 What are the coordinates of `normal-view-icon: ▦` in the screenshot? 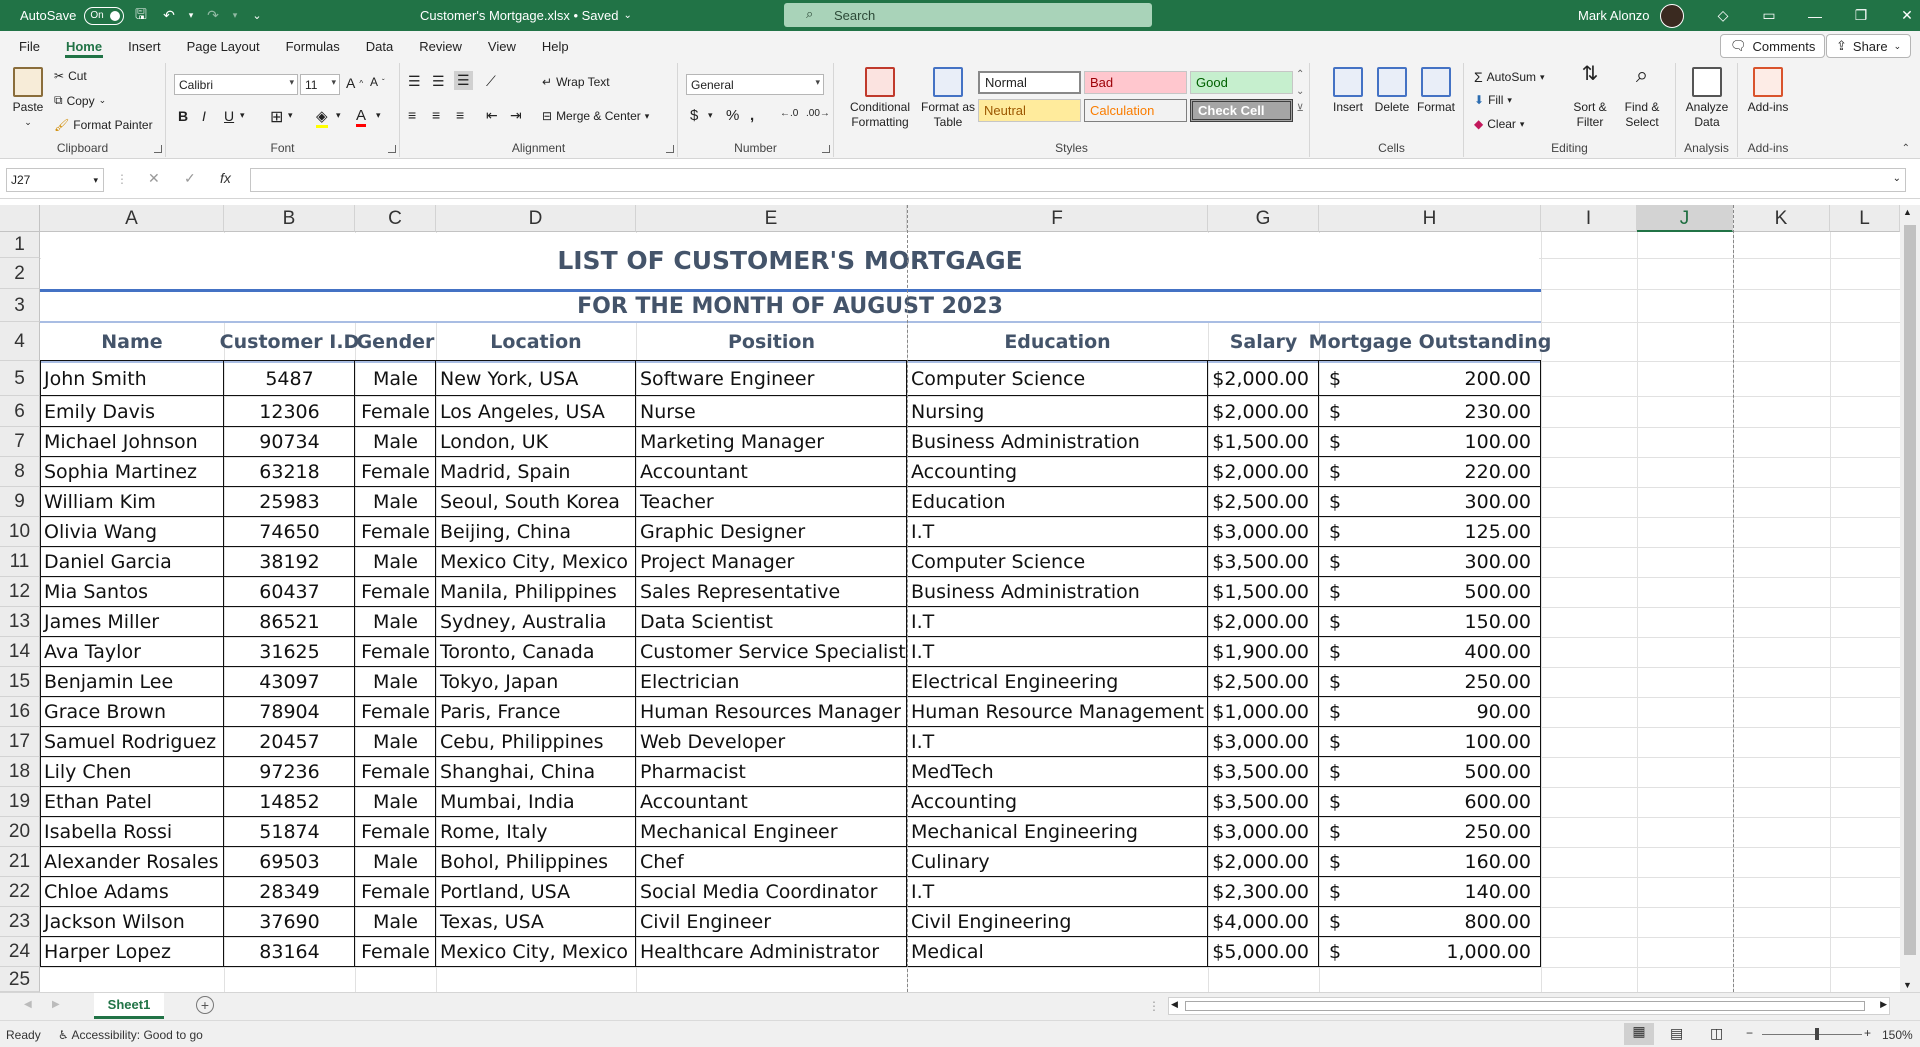 It's located at (1639, 1034).